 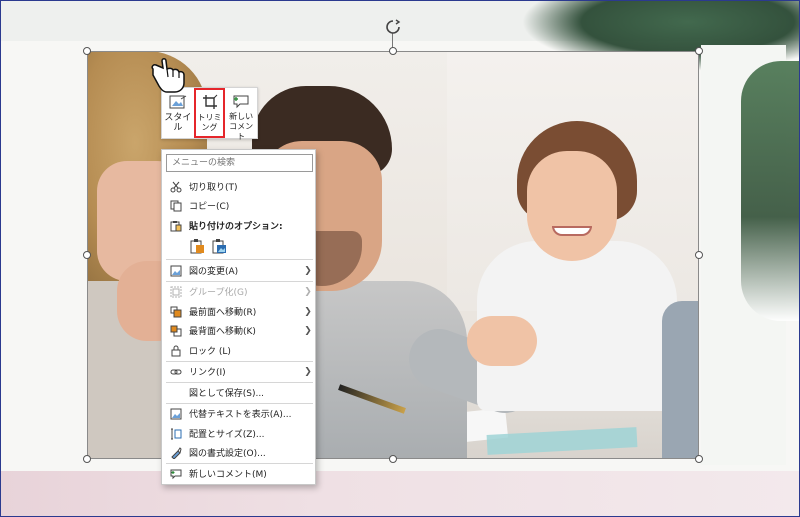 What do you see at coordinates (87, 255) in the screenshot?
I see `resize-handle-left` at bounding box center [87, 255].